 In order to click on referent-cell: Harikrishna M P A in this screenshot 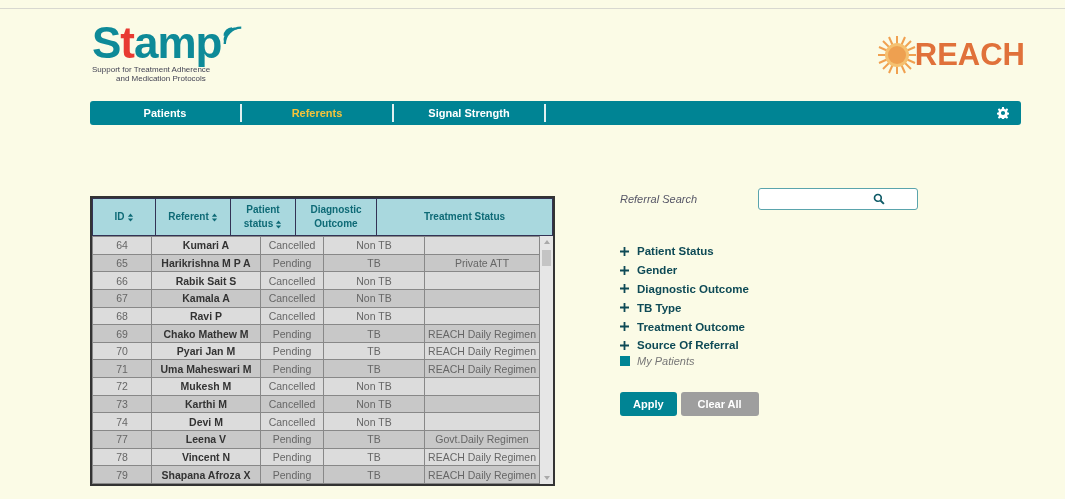, I will do `click(206, 262)`.